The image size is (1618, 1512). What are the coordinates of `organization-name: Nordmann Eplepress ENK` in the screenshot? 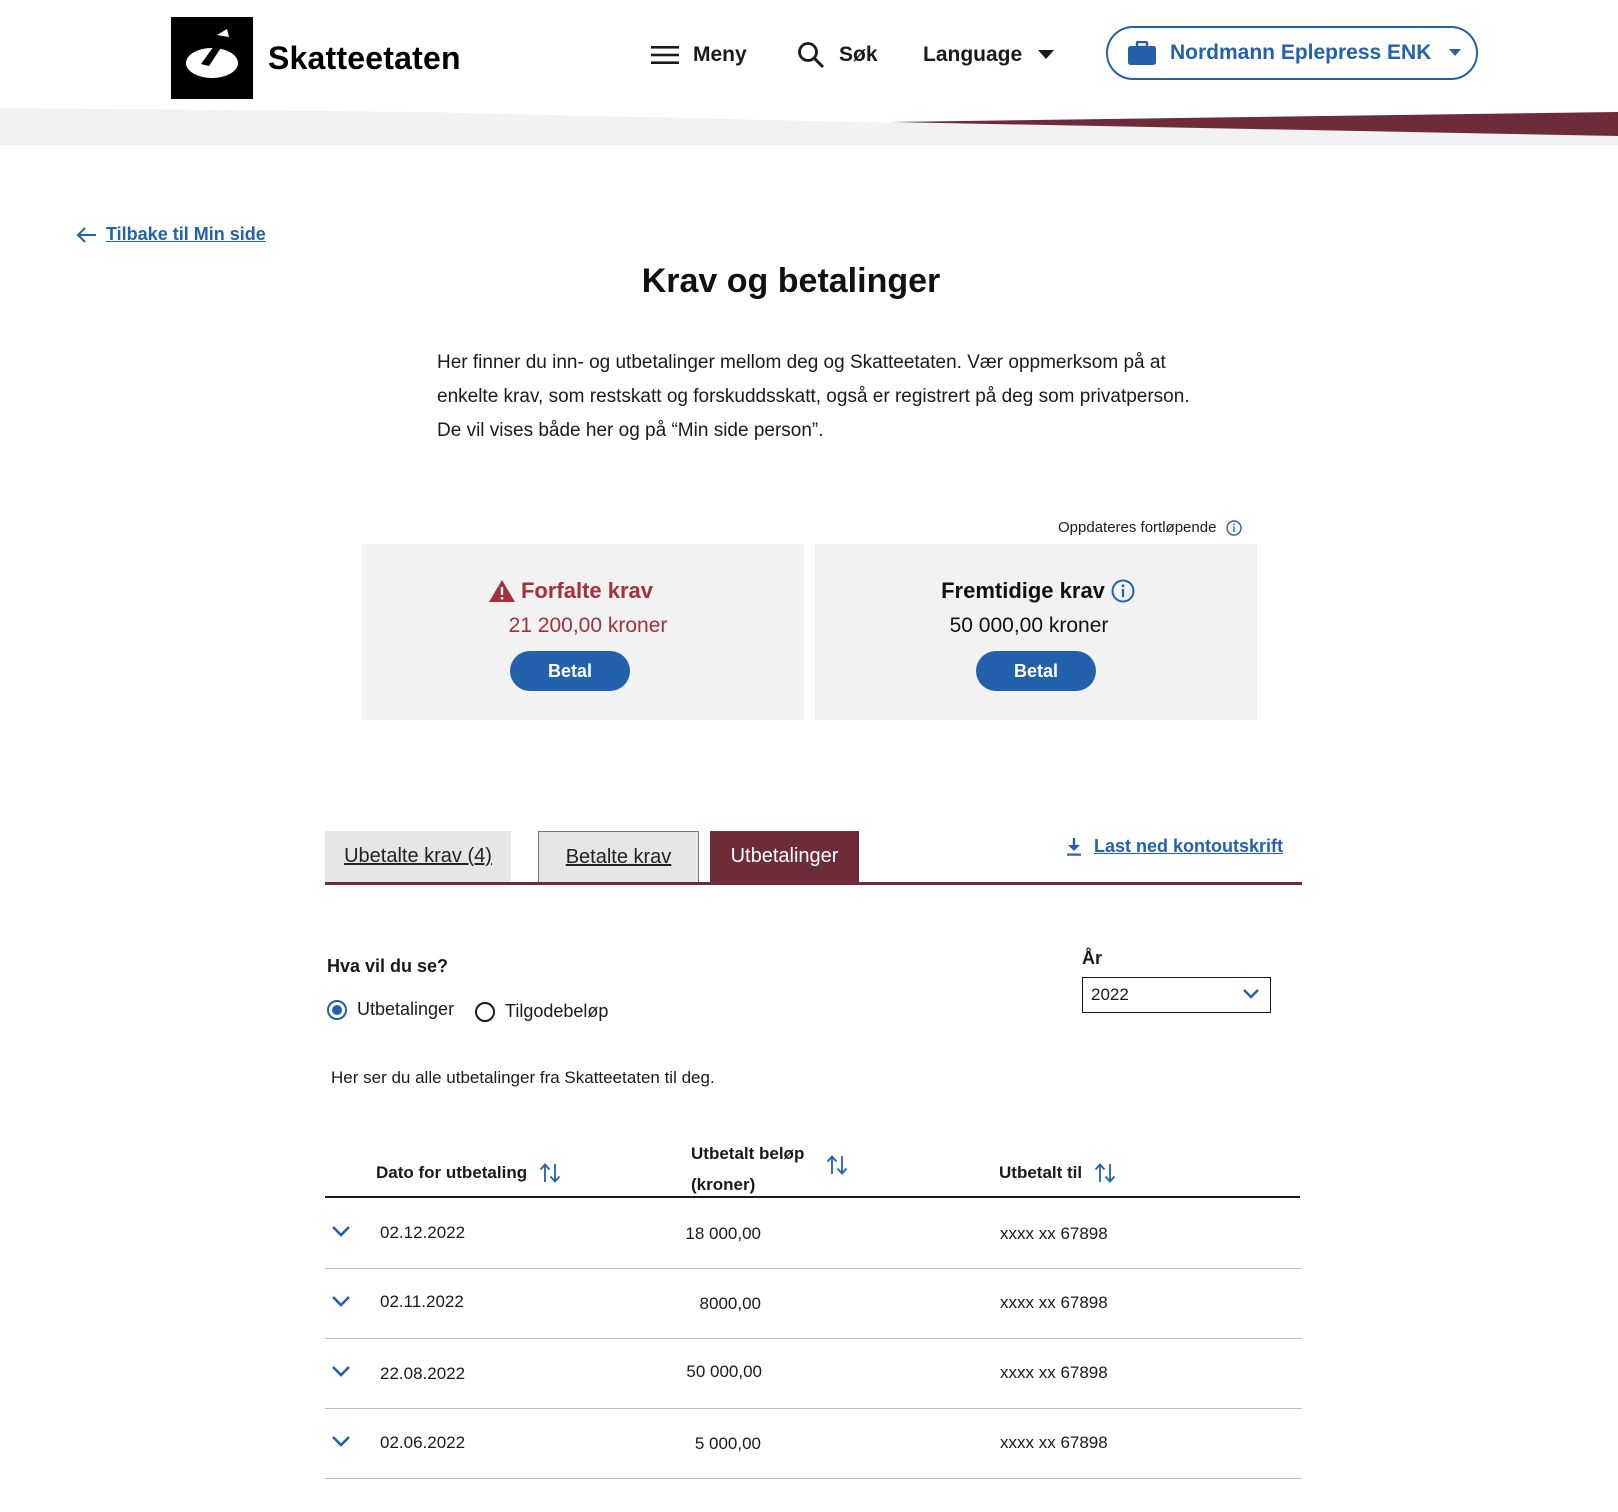 It's located at (1301, 52).